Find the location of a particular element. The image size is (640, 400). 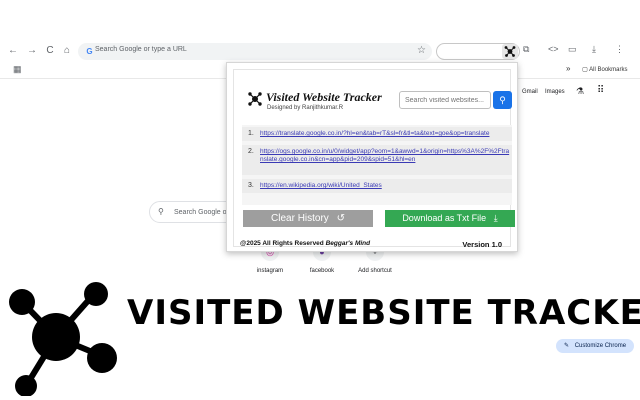

customize-chrome-button: ✎ Customize Chrome is located at coordinates (595, 346).